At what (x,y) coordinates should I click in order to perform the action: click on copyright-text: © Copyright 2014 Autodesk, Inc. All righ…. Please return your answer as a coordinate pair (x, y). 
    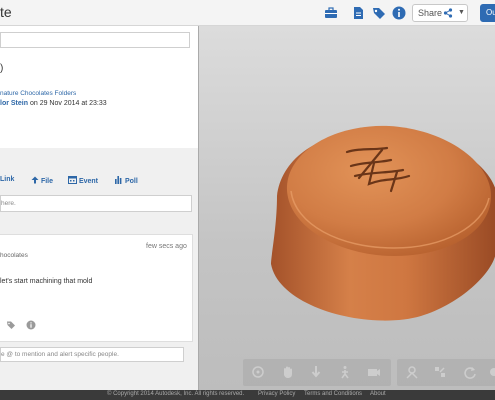
    Looking at the image, I should click on (176, 394).